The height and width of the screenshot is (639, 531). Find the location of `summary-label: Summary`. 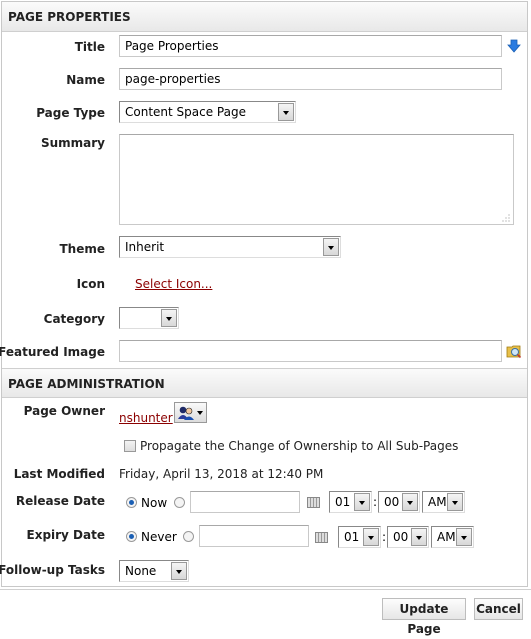

summary-label: Summary is located at coordinates (72, 143).